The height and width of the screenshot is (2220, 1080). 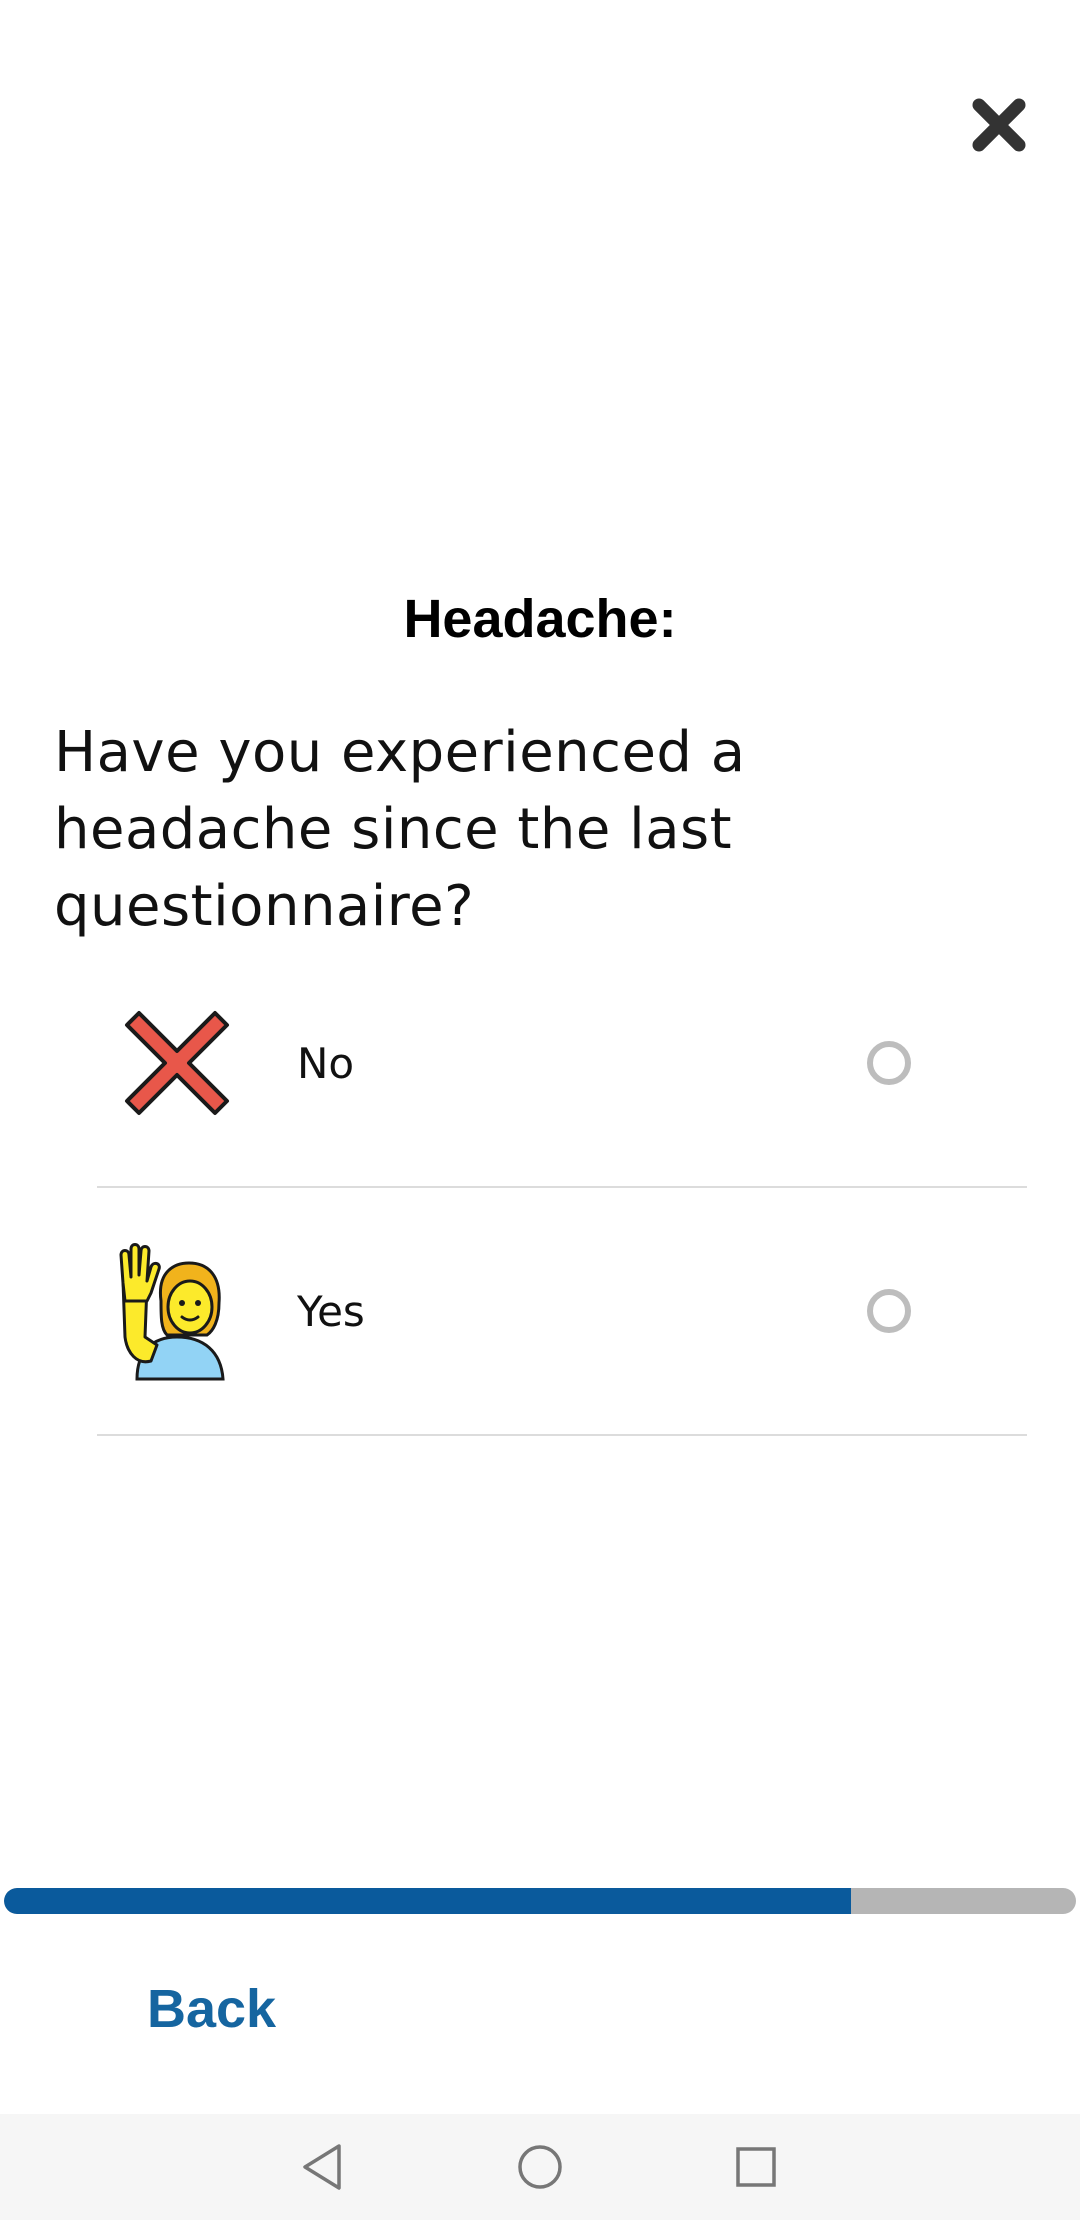 I want to click on nav-recents-button, so click(x=756, y=2167).